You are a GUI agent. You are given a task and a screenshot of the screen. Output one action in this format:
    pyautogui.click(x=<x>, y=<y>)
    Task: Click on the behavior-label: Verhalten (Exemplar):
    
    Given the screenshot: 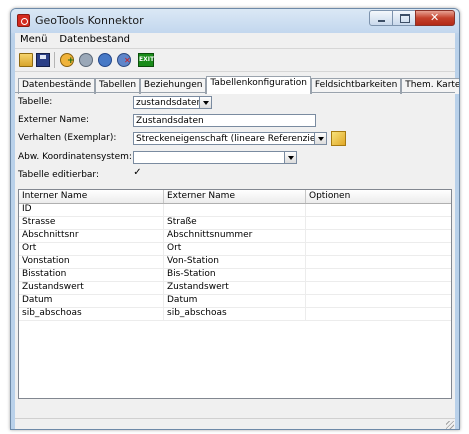 What is the action you would take?
    pyautogui.click(x=67, y=138)
    